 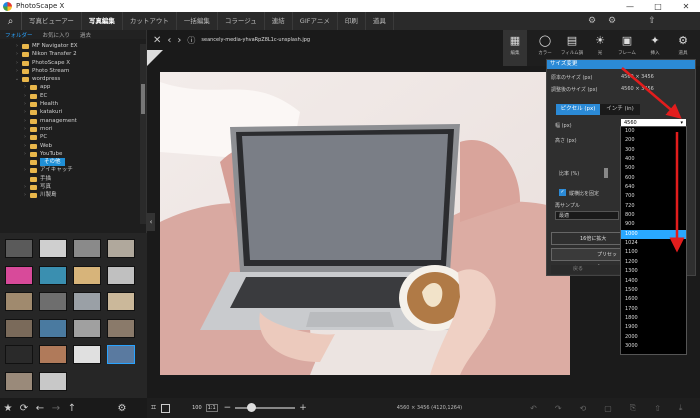 What do you see at coordinates (562, 192) in the screenshot?
I see `keep-ratio-checkbox: ✓` at bounding box center [562, 192].